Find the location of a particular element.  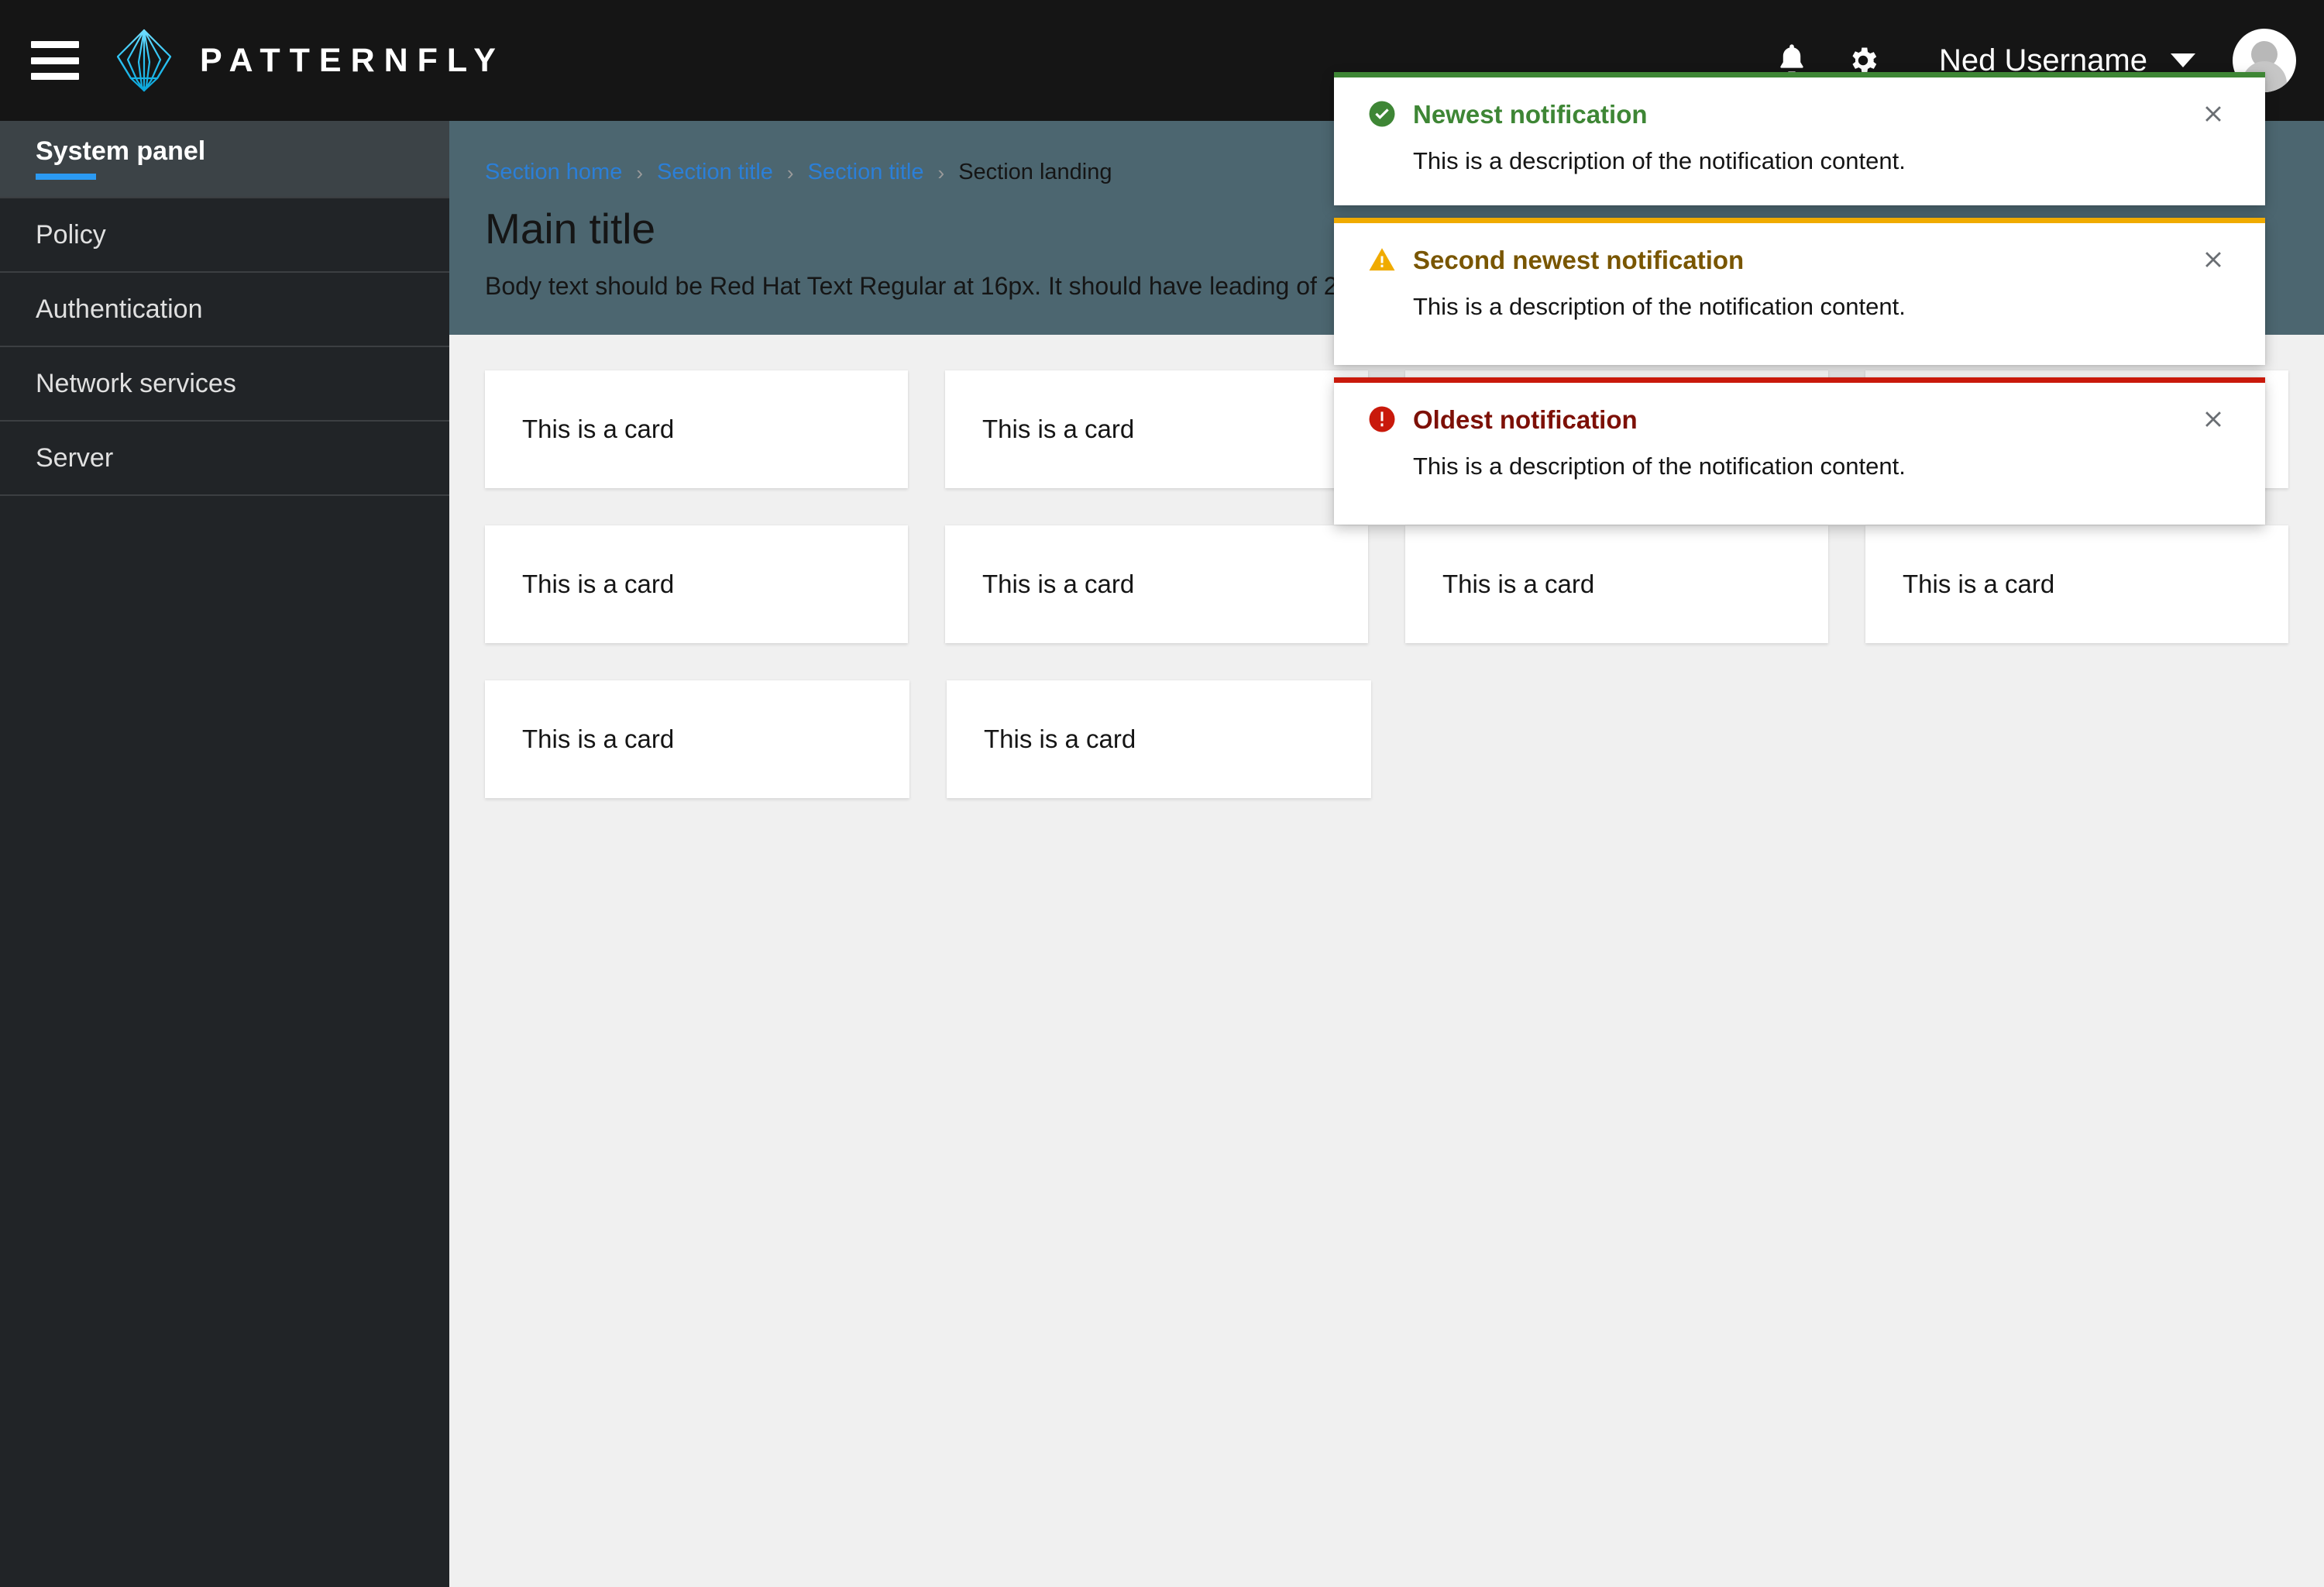

breadcrumb-item-current: Section landing is located at coordinates (1035, 172).